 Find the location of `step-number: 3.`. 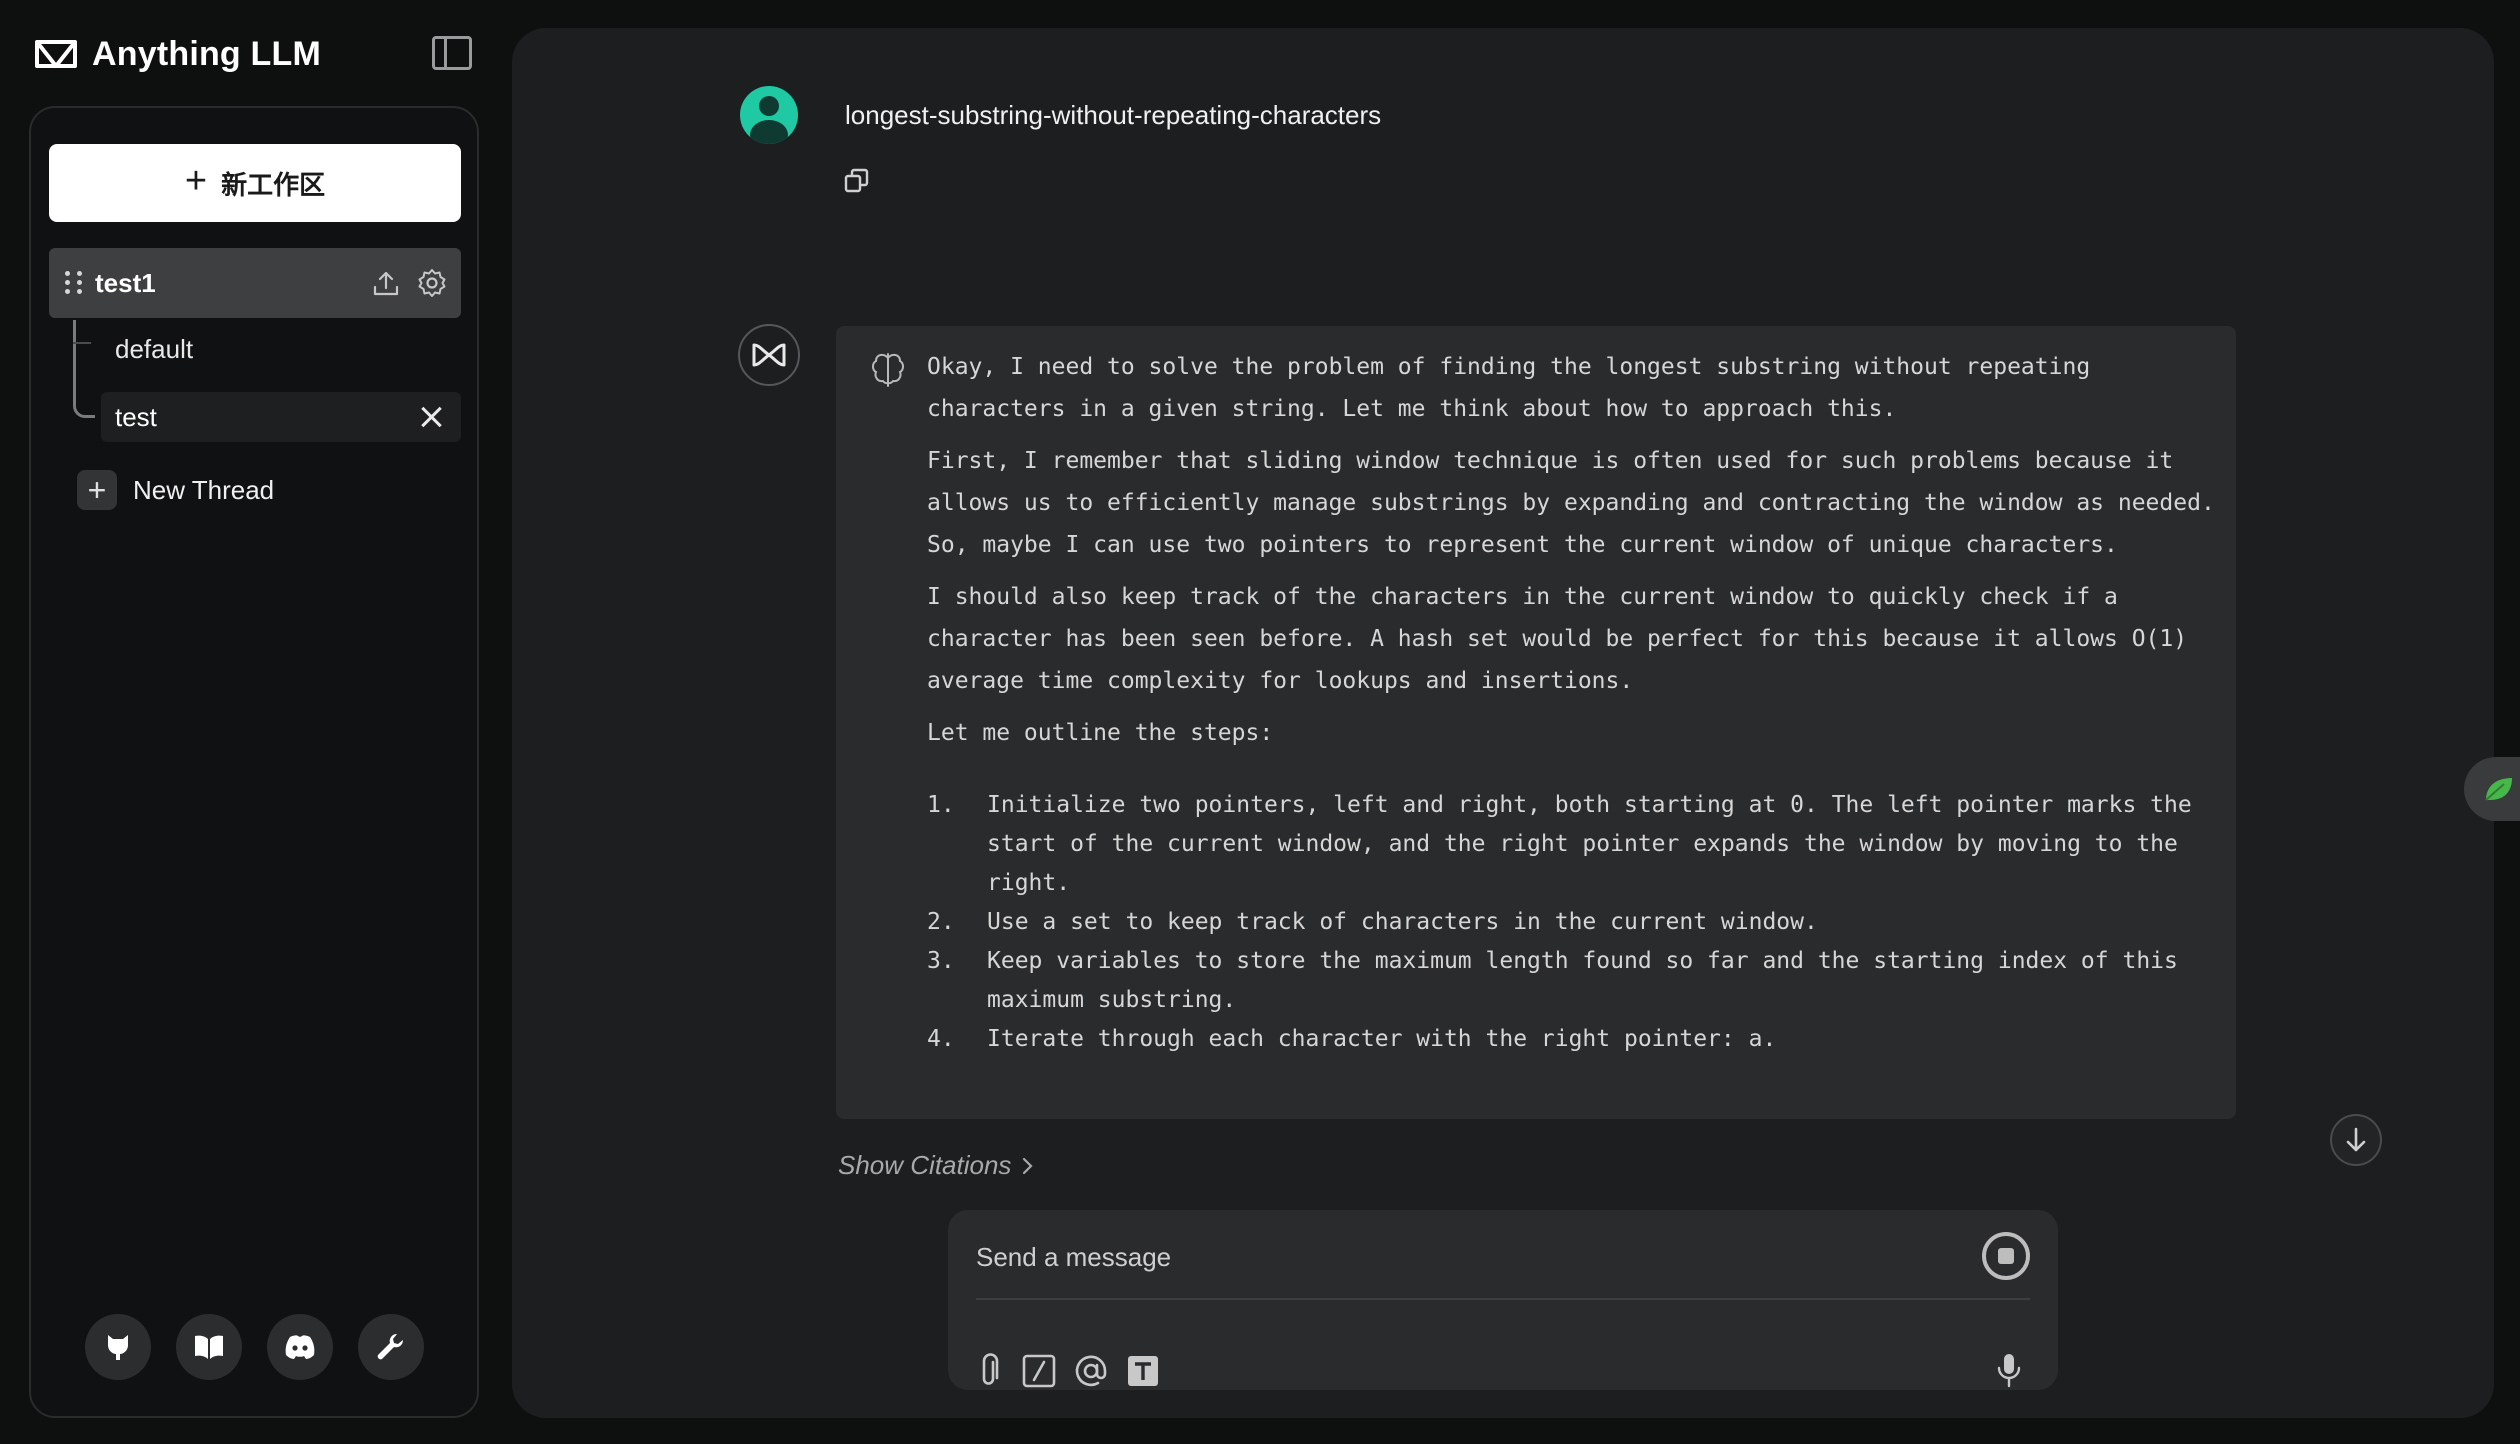

step-number: 3. is located at coordinates (941, 961).